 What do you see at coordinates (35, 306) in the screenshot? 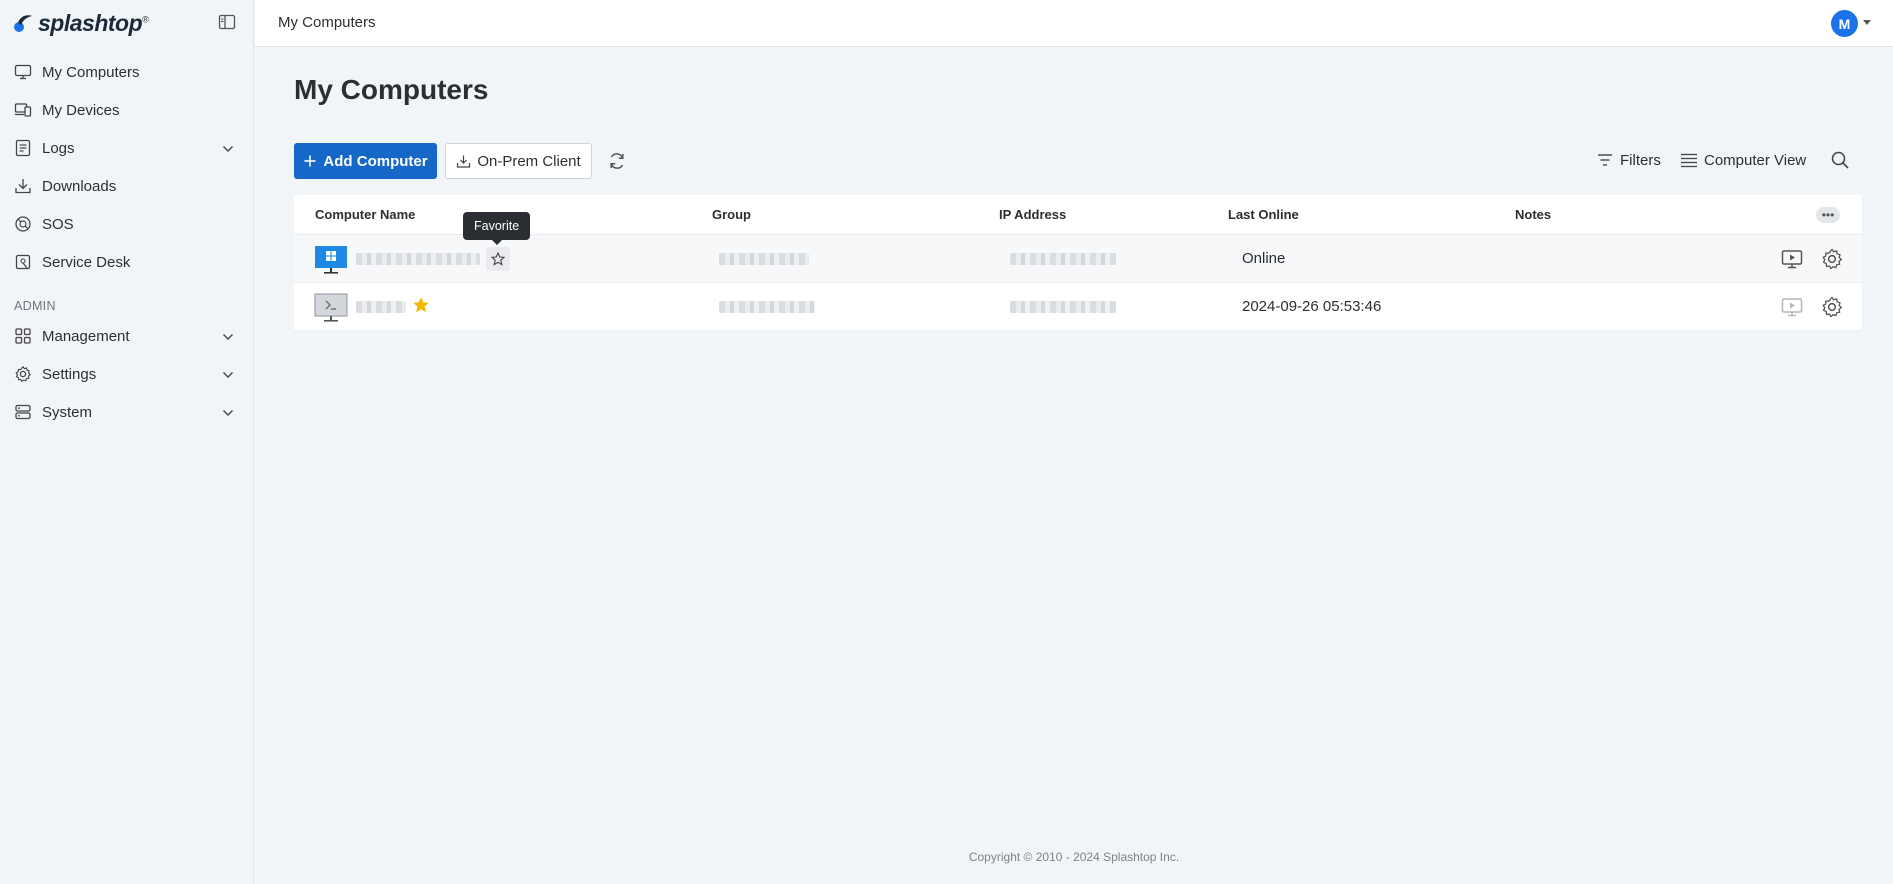
I see `admin-section-label: ADMIN` at bounding box center [35, 306].